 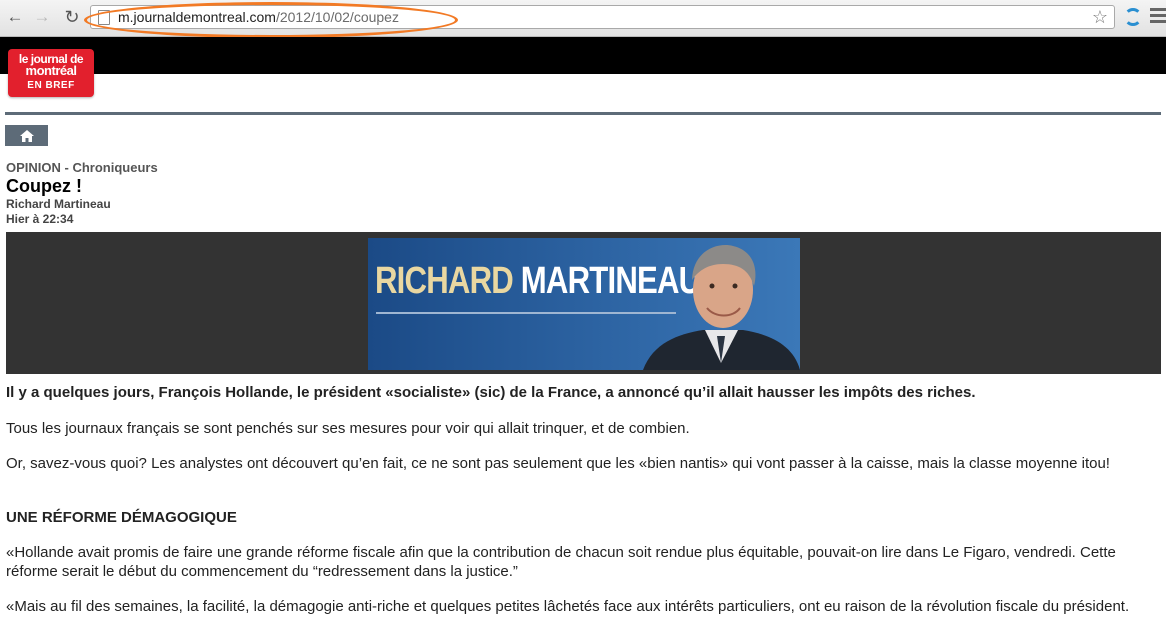 I want to click on home-button, so click(x=26, y=135).